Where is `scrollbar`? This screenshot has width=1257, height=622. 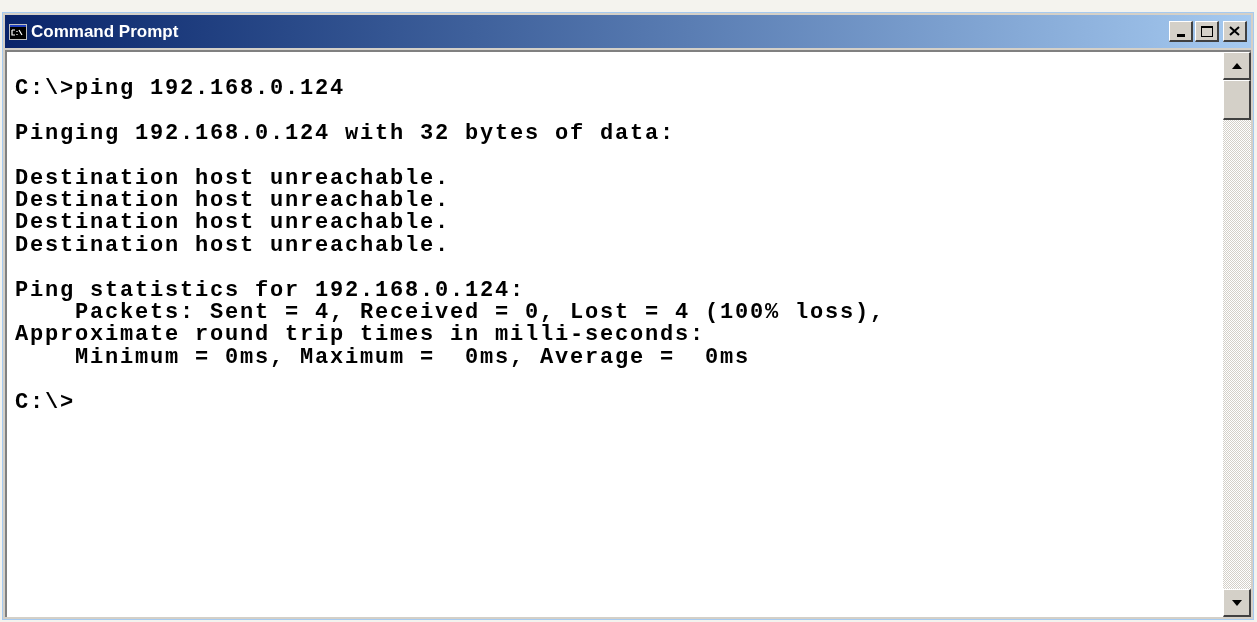
scrollbar is located at coordinates (1237, 334).